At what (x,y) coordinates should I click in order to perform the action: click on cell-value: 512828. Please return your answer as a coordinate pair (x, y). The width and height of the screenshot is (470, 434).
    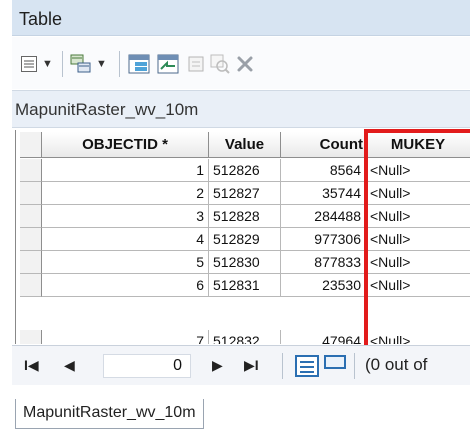
    Looking at the image, I should click on (245, 216).